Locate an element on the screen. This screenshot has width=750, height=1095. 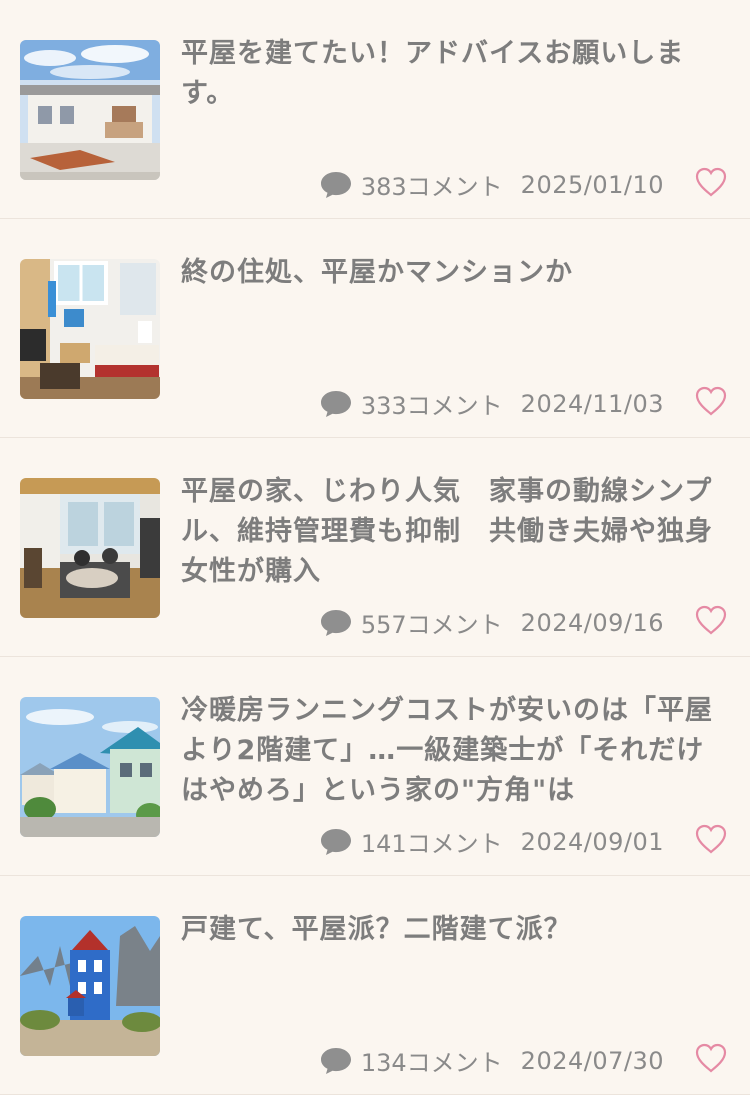
article-title: 終の住処、平屋かマンションか is located at coordinates (453, 273).